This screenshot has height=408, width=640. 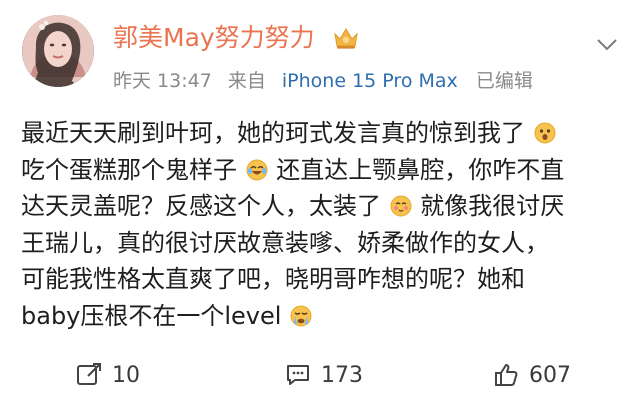 I want to click on crown-vip-icon, so click(x=346, y=38).